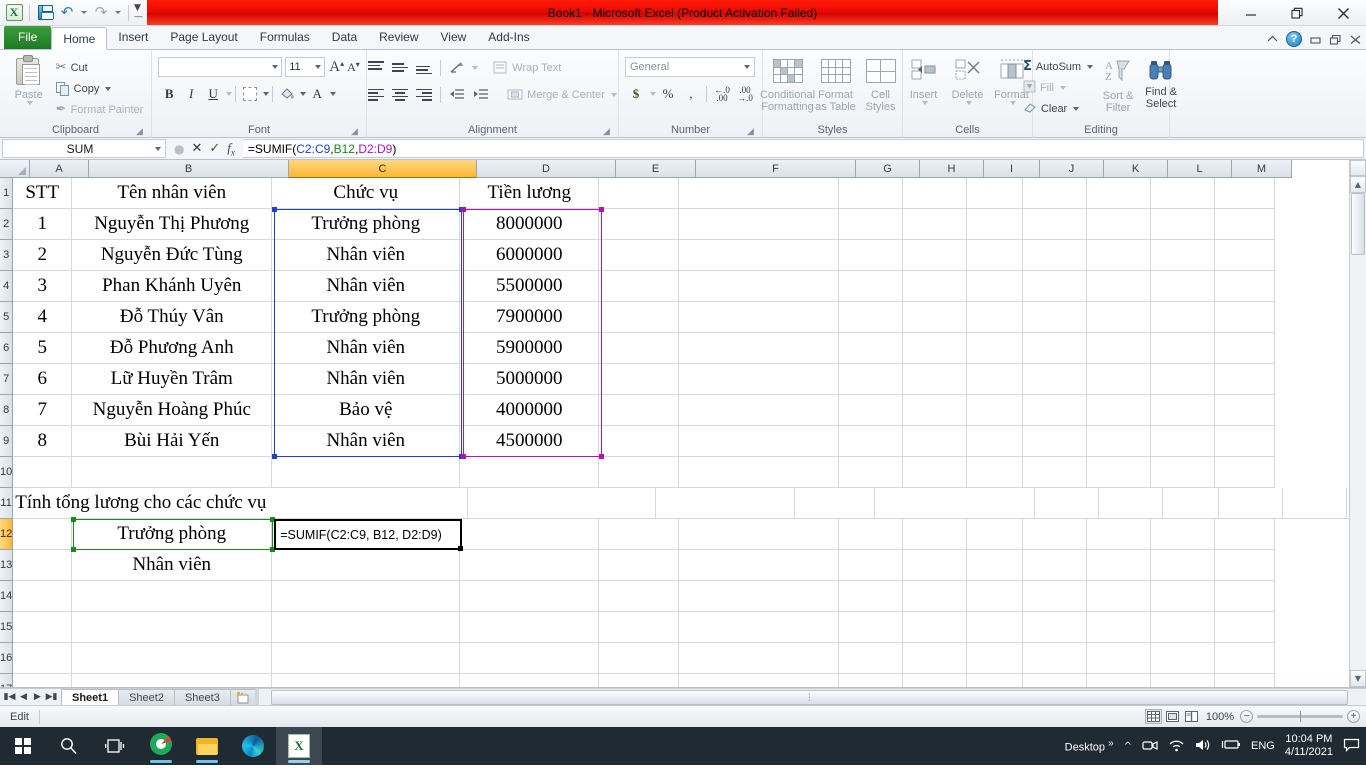  I want to click on row-header-17: 17, so click(7, 680).